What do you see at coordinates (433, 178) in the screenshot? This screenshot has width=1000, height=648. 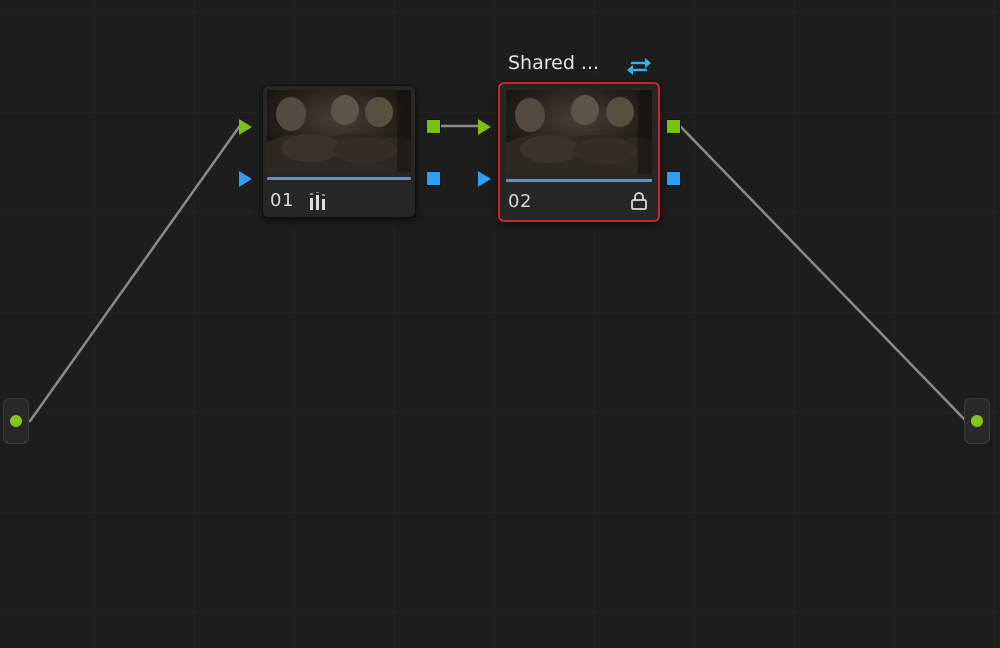 I see `node-01-alpha-output` at bounding box center [433, 178].